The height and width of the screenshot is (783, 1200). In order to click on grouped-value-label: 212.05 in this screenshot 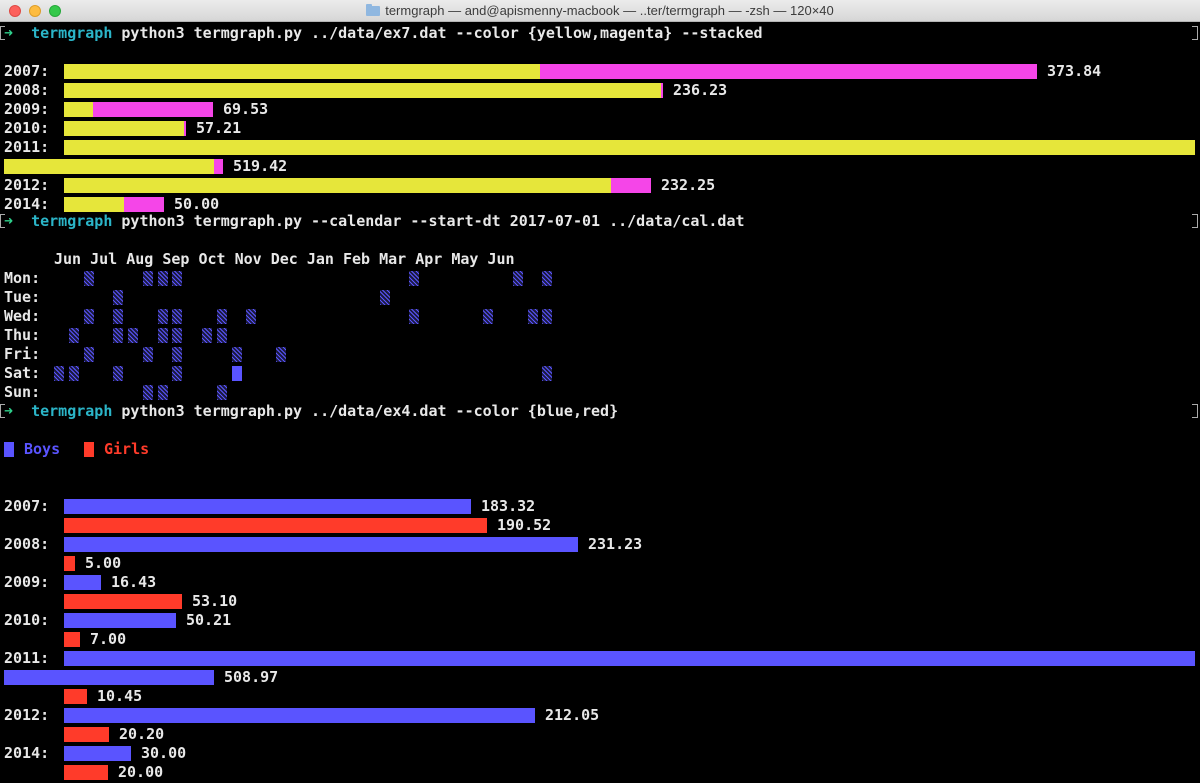, I will do `click(572, 715)`.